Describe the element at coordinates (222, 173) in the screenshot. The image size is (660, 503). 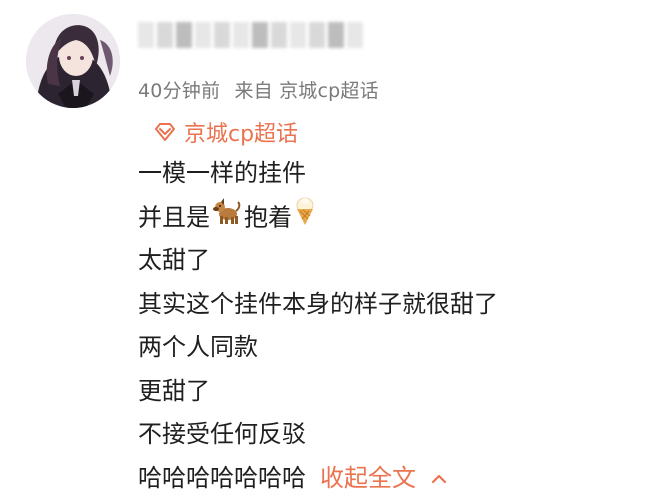
I see `post-line: 一模一样的挂件` at that location.